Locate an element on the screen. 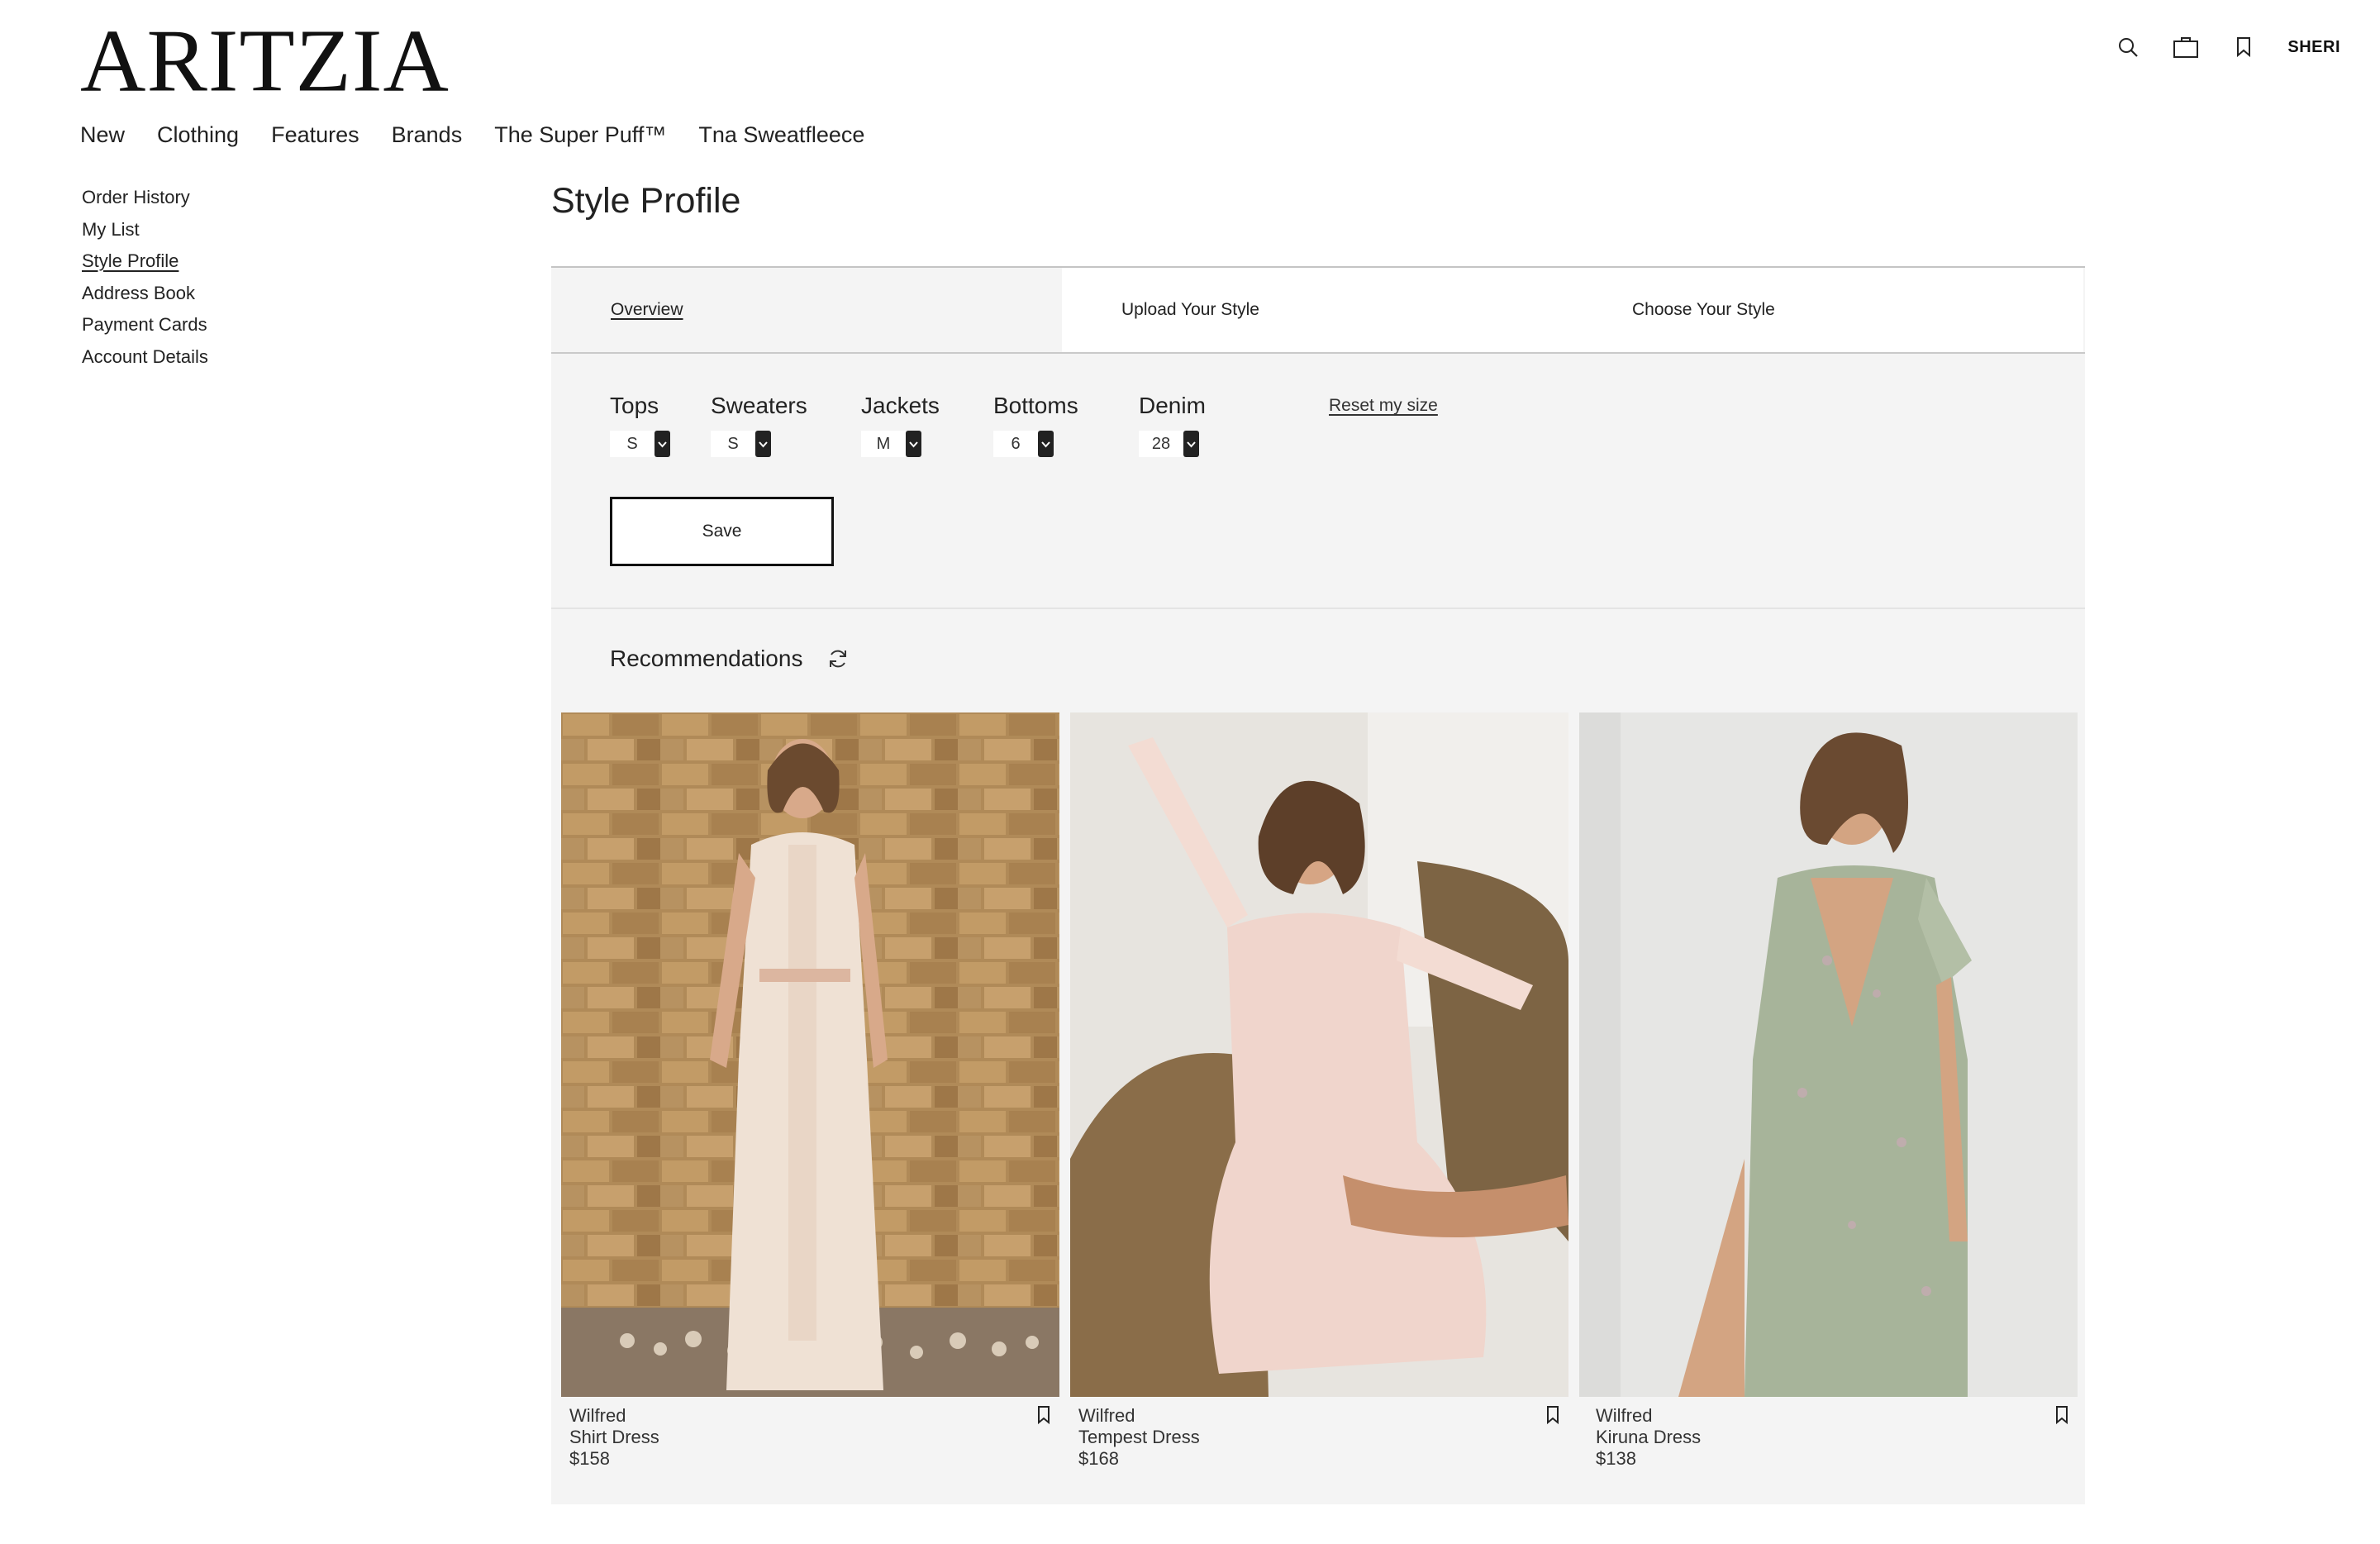 The height and width of the screenshot is (1544, 2380). product-info: Wilfred Tempest Dress $168 is located at coordinates (1319, 1434).